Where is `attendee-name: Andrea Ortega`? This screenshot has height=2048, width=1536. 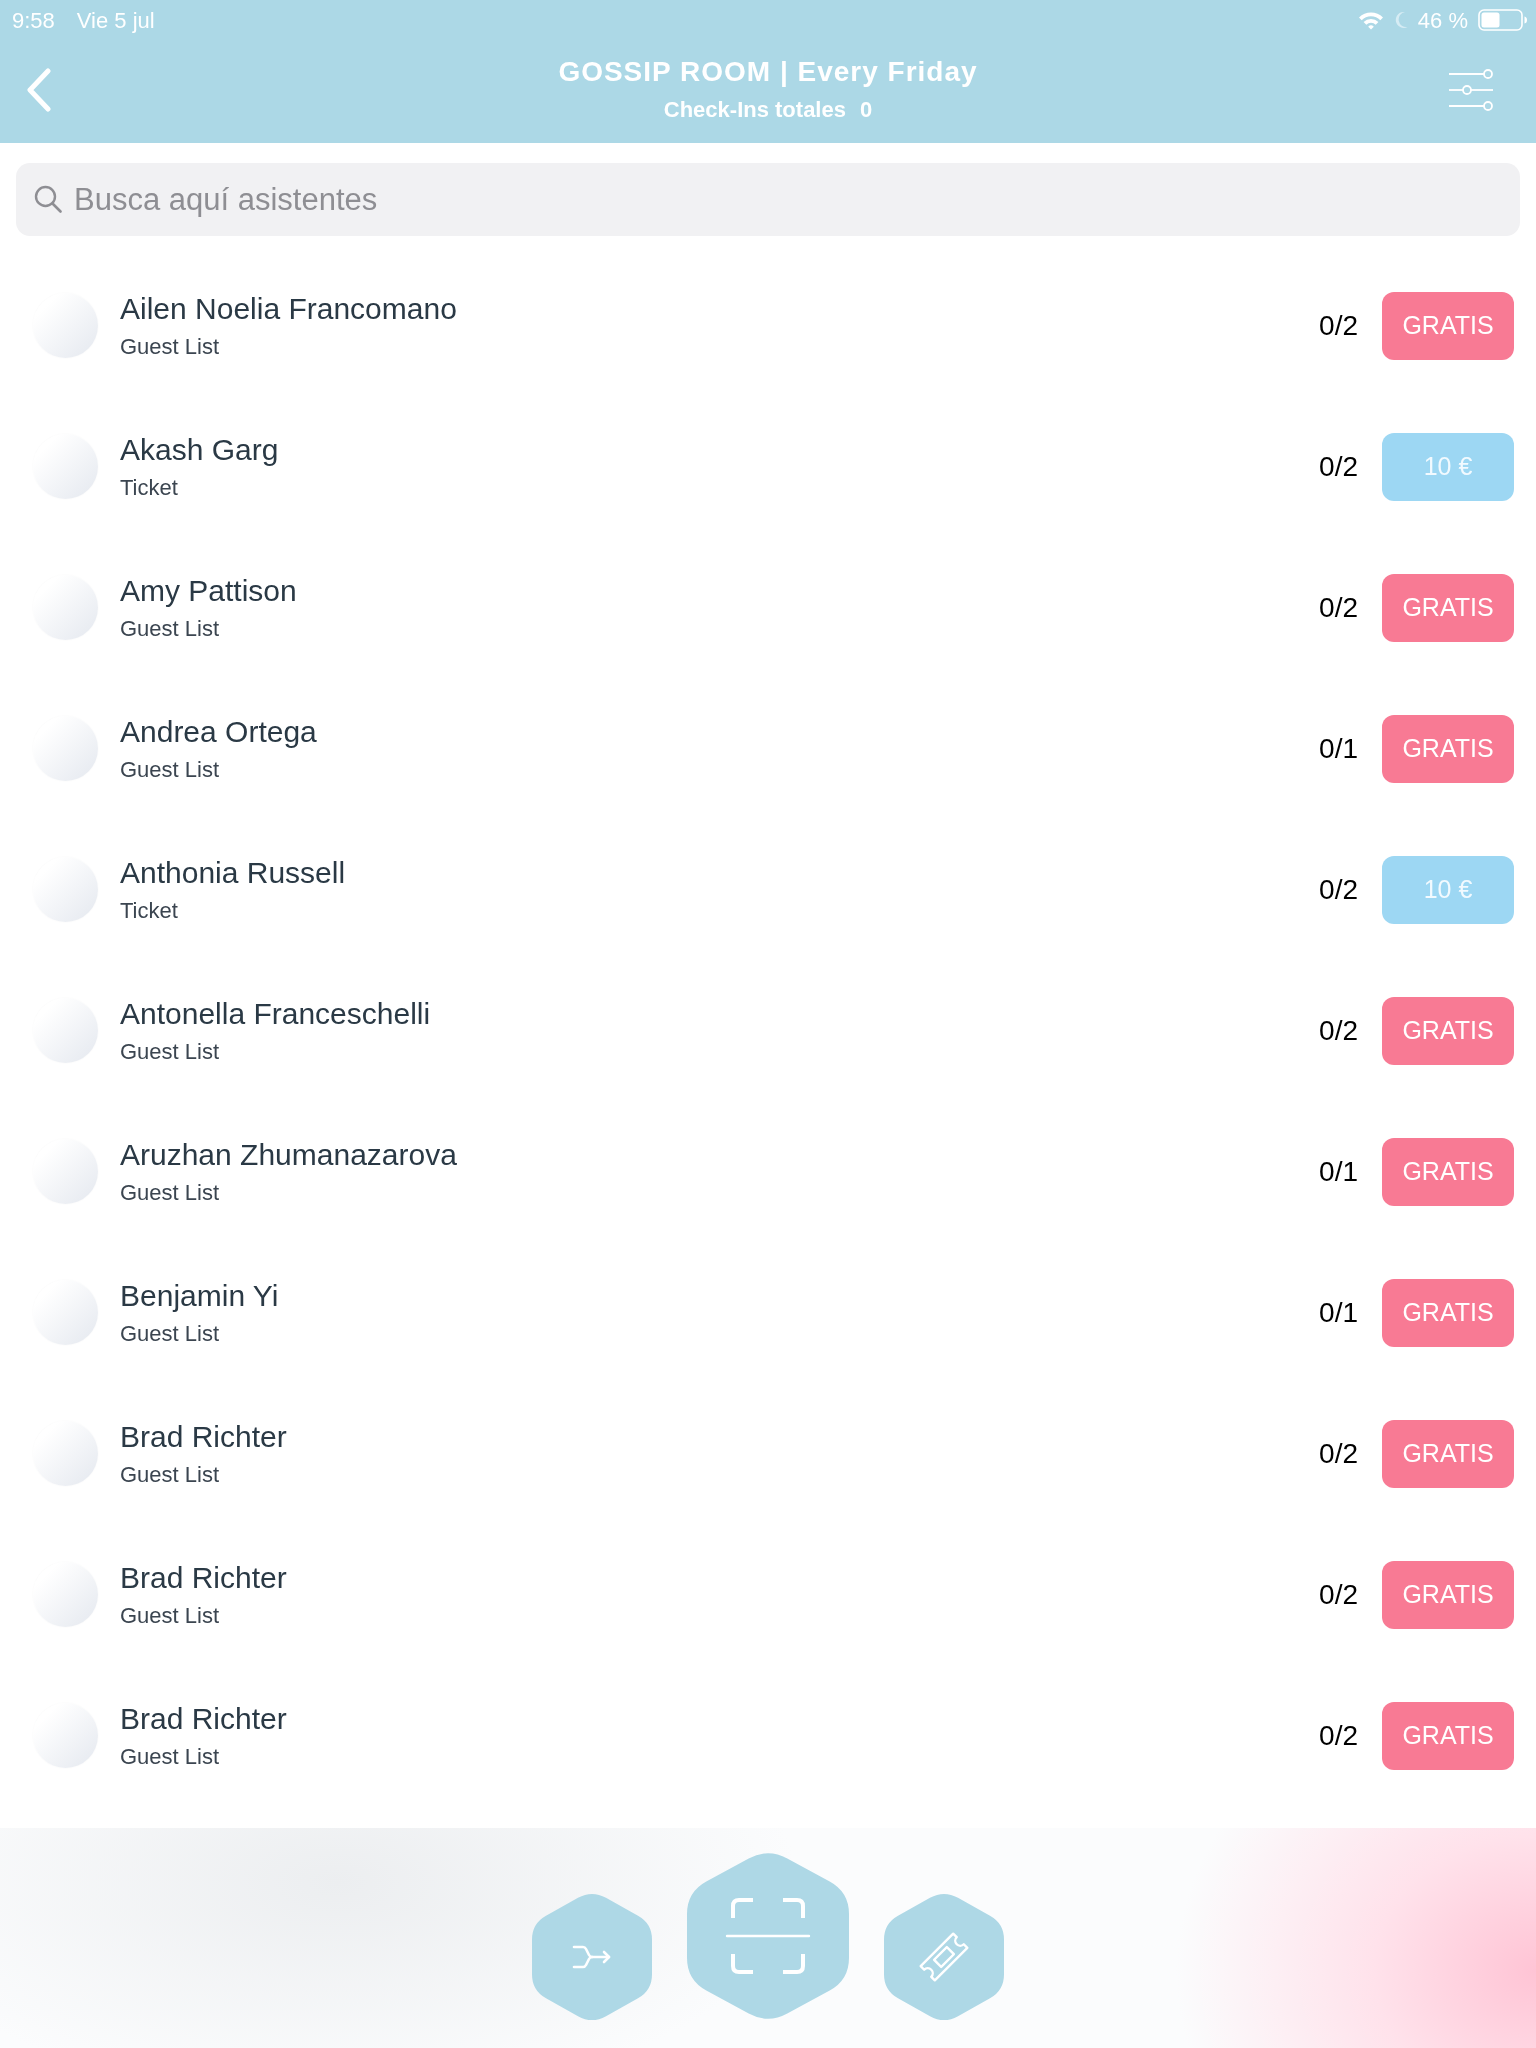 attendee-name: Andrea Ortega is located at coordinates (218, 731).